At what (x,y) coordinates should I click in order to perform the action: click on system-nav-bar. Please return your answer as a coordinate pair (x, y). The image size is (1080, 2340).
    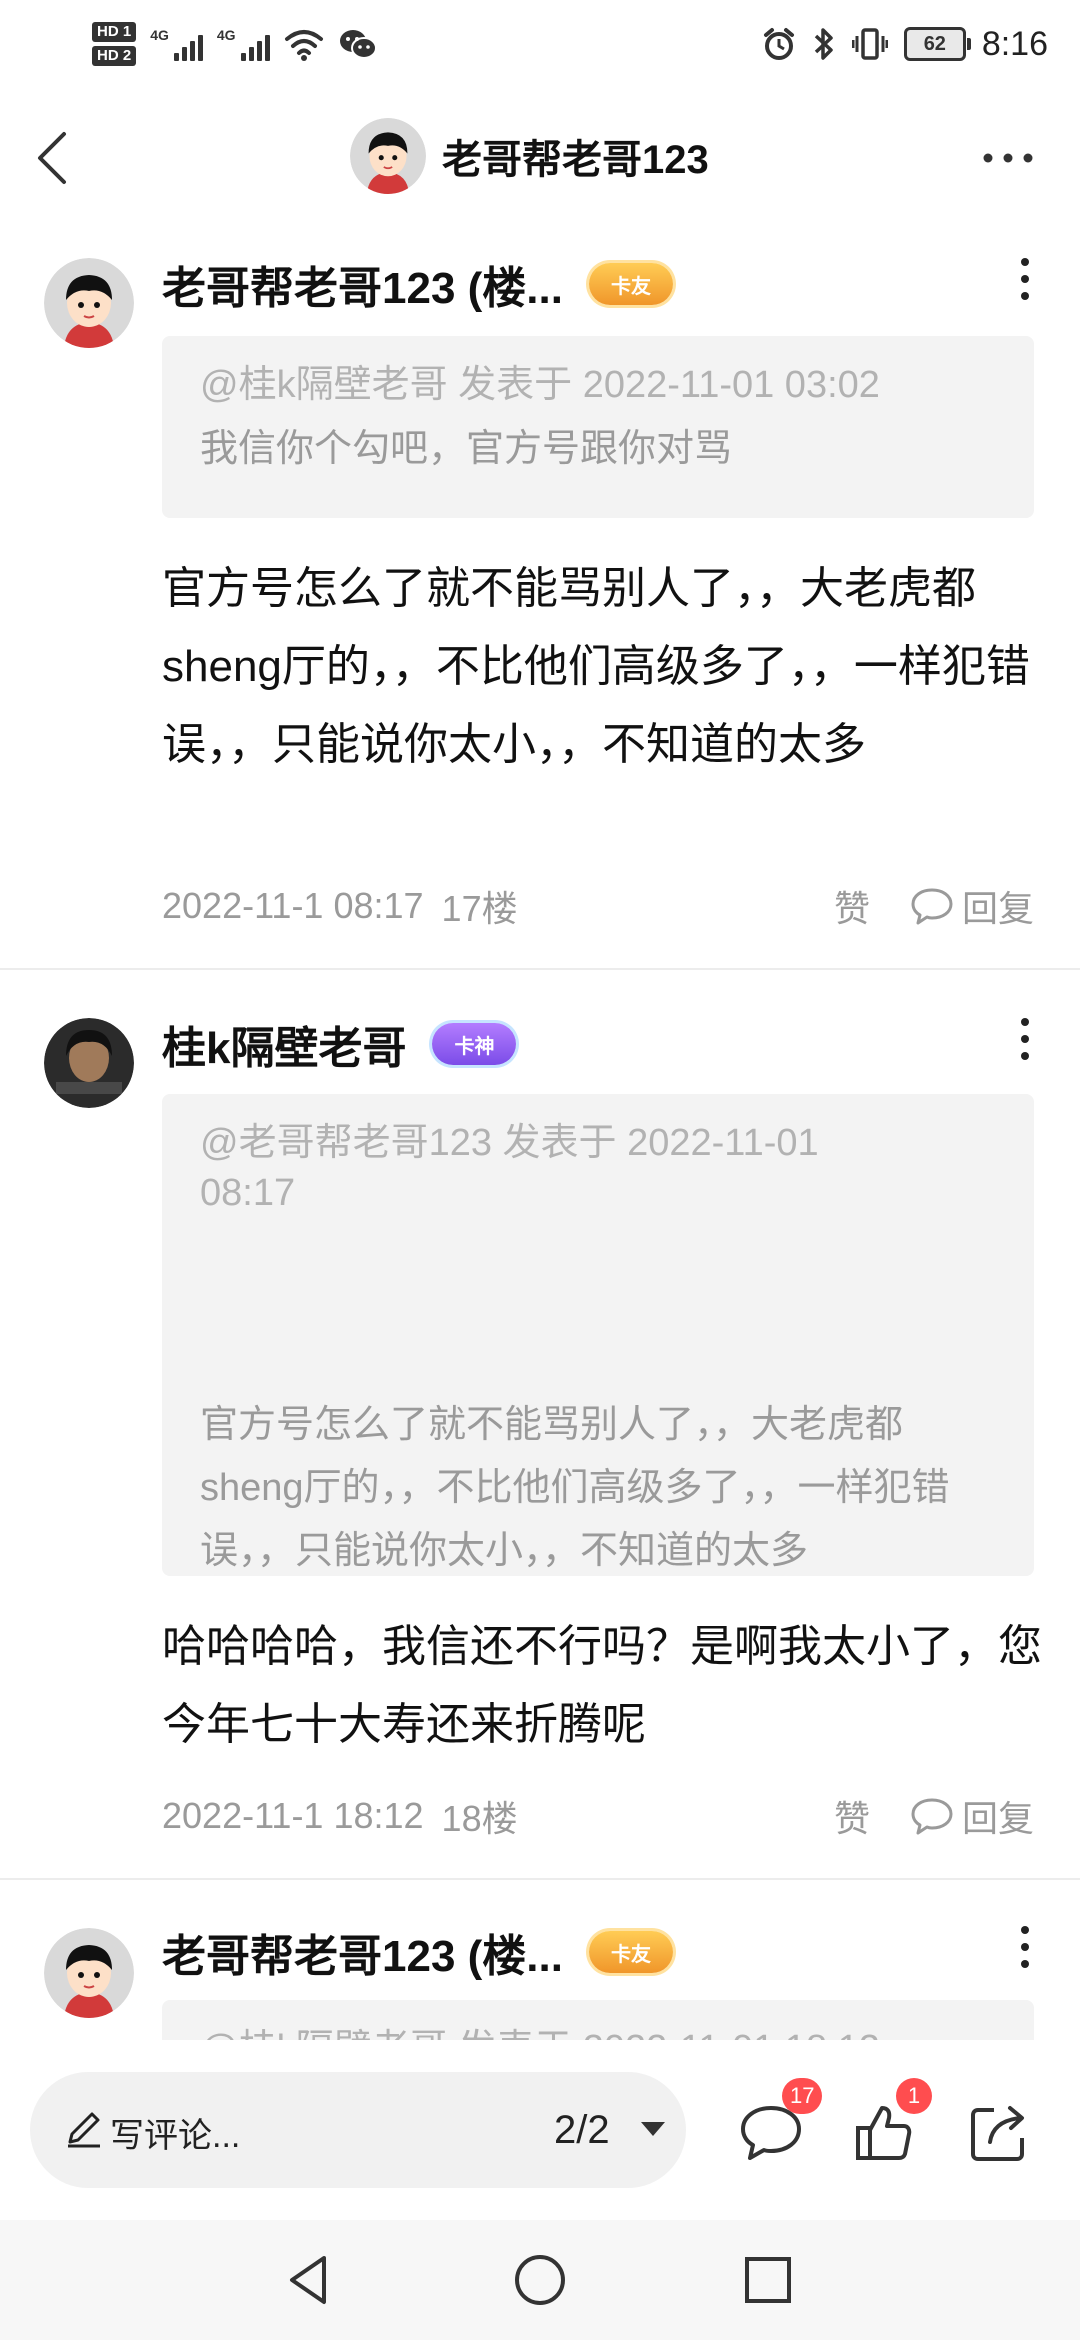
    Looking at the image, I should click on (540, 2280).